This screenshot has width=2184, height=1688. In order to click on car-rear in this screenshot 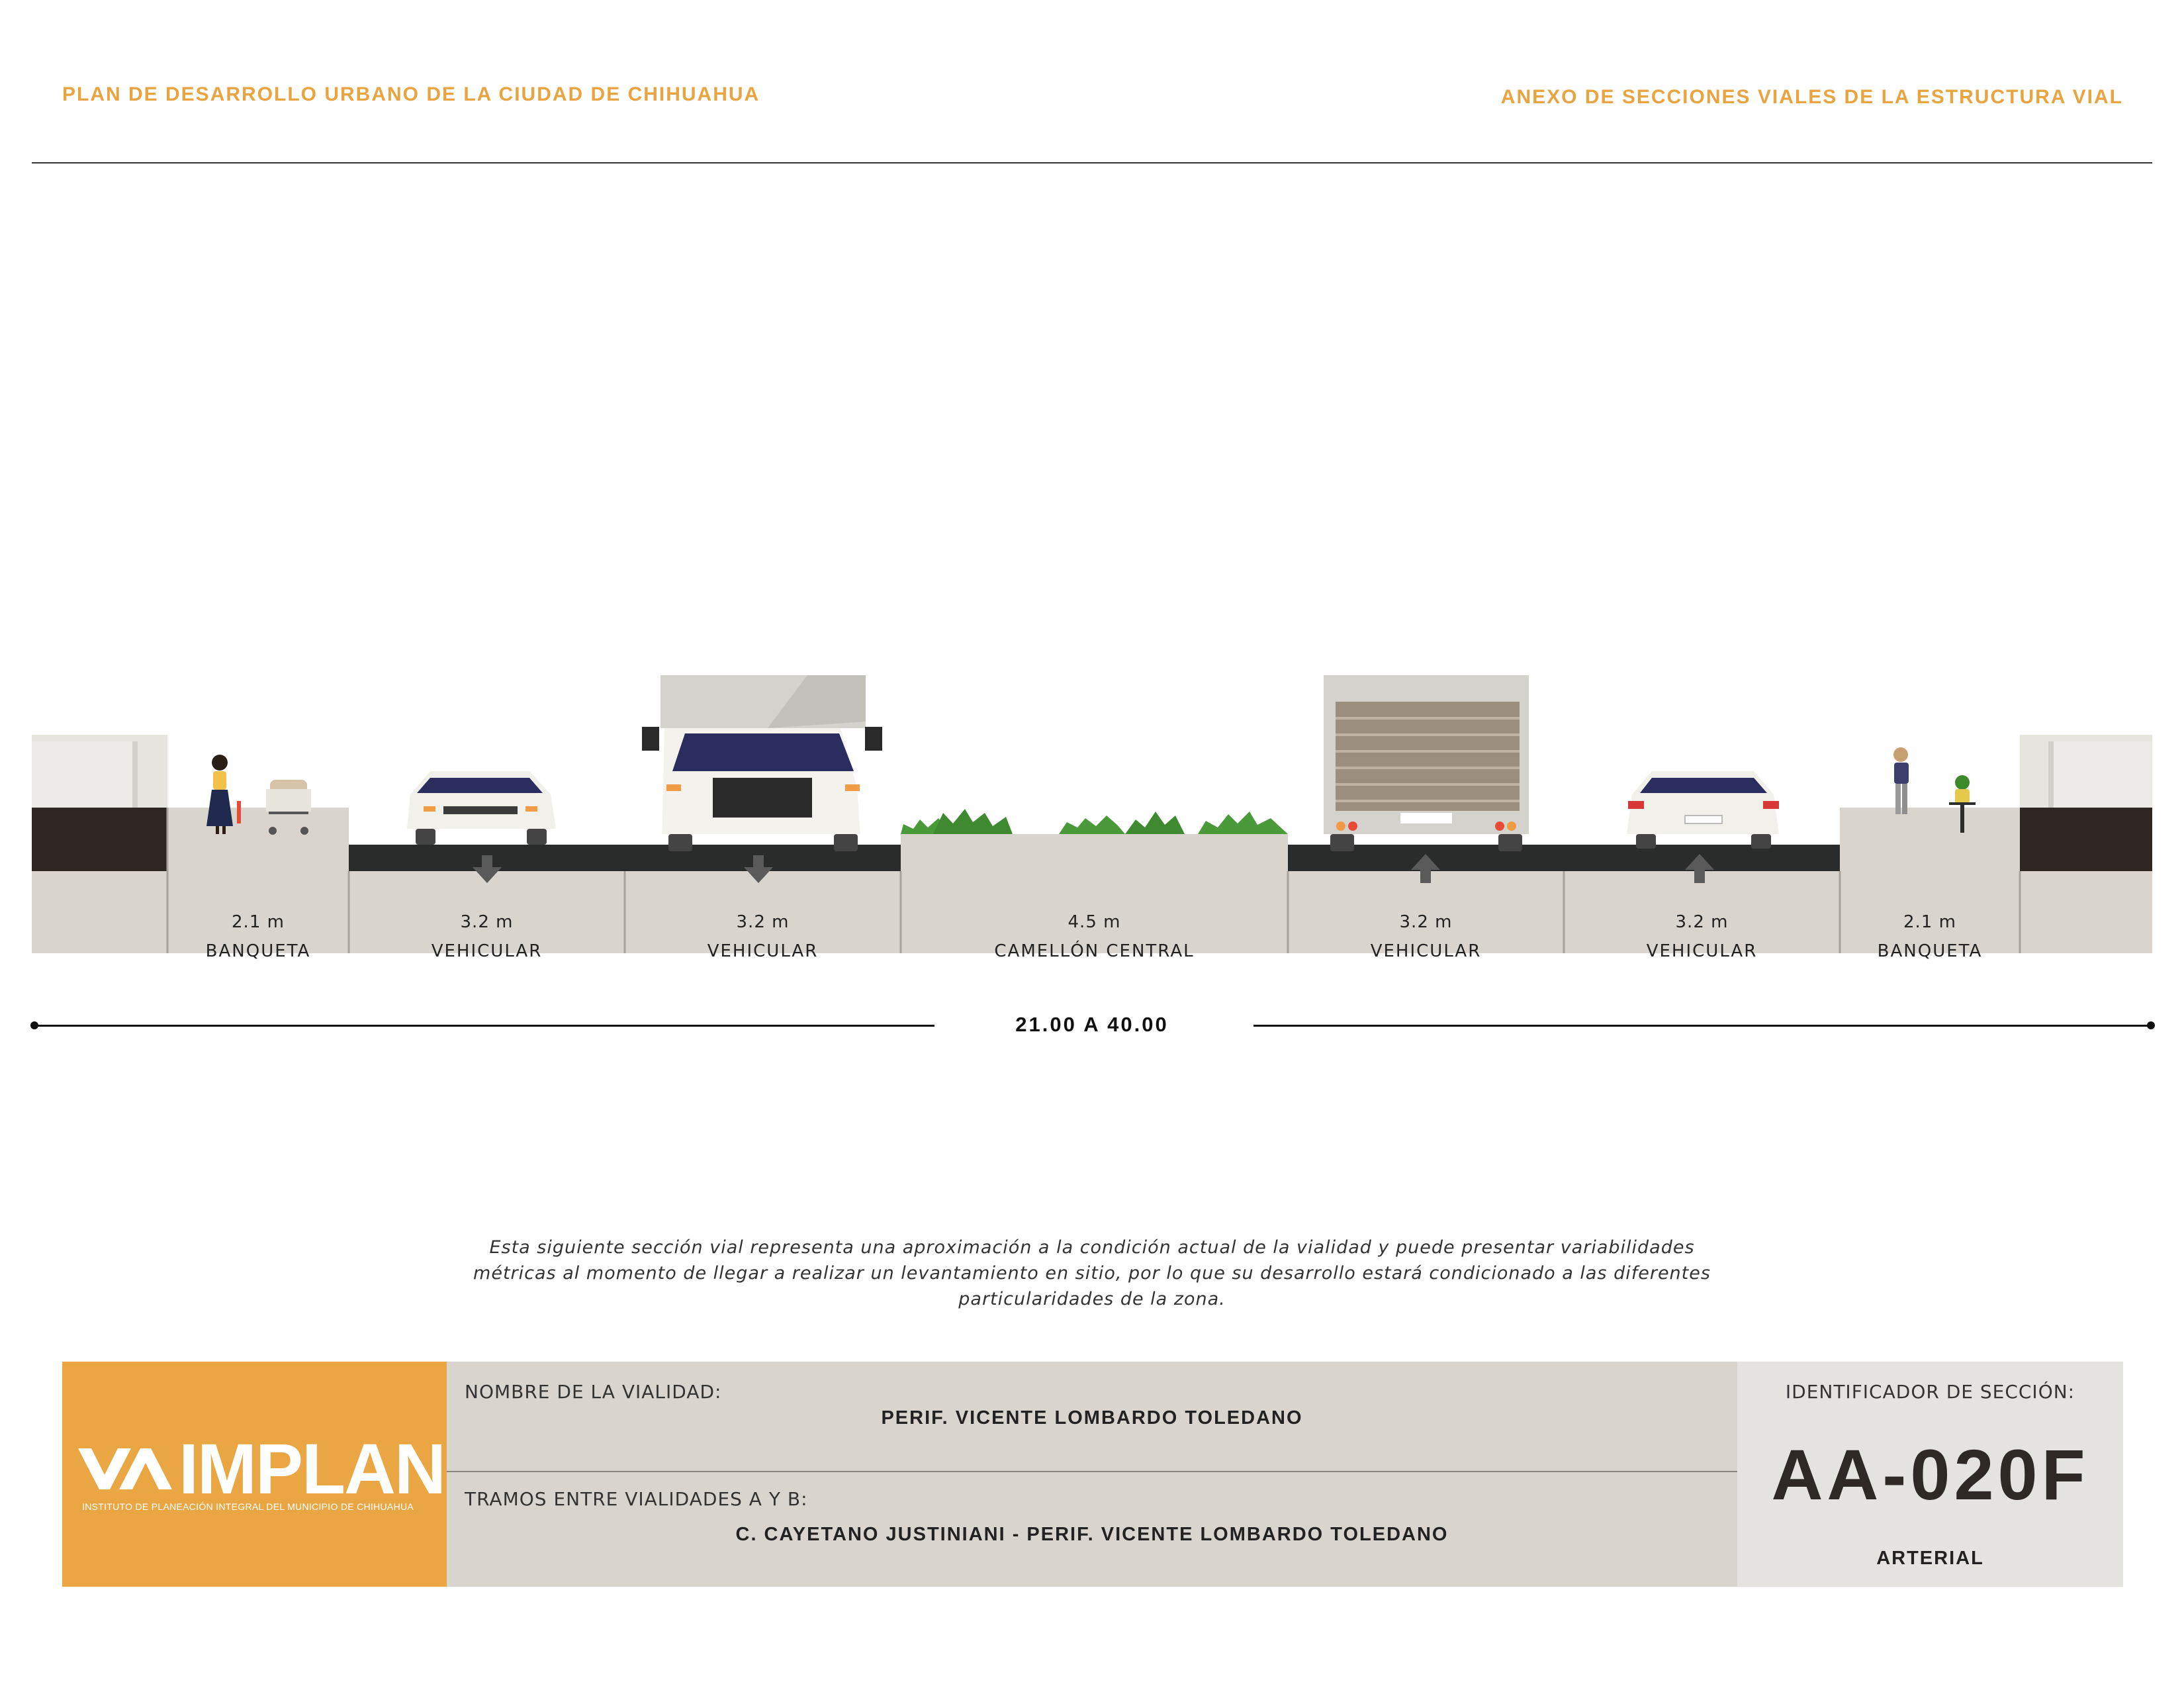, I will do `click(1703, 810)`.